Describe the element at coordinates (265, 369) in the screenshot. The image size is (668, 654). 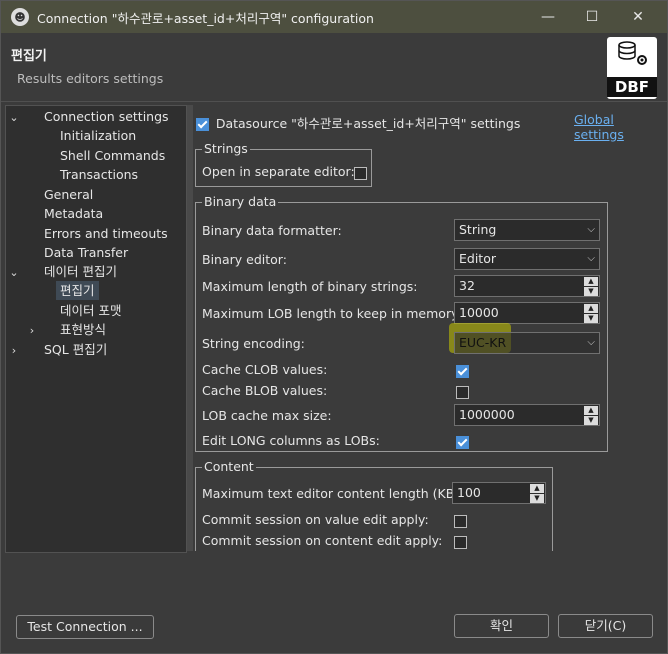
I see `cache-clob-label: Cache CLOB values:` at that location.